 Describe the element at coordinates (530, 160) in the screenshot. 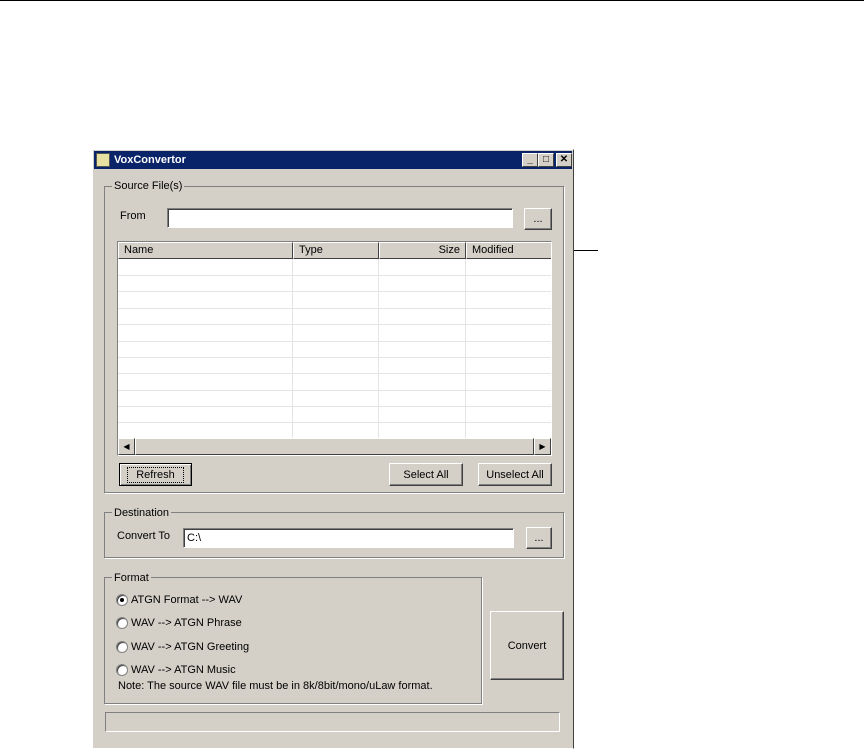

I see `minimize-button: _` at that location.